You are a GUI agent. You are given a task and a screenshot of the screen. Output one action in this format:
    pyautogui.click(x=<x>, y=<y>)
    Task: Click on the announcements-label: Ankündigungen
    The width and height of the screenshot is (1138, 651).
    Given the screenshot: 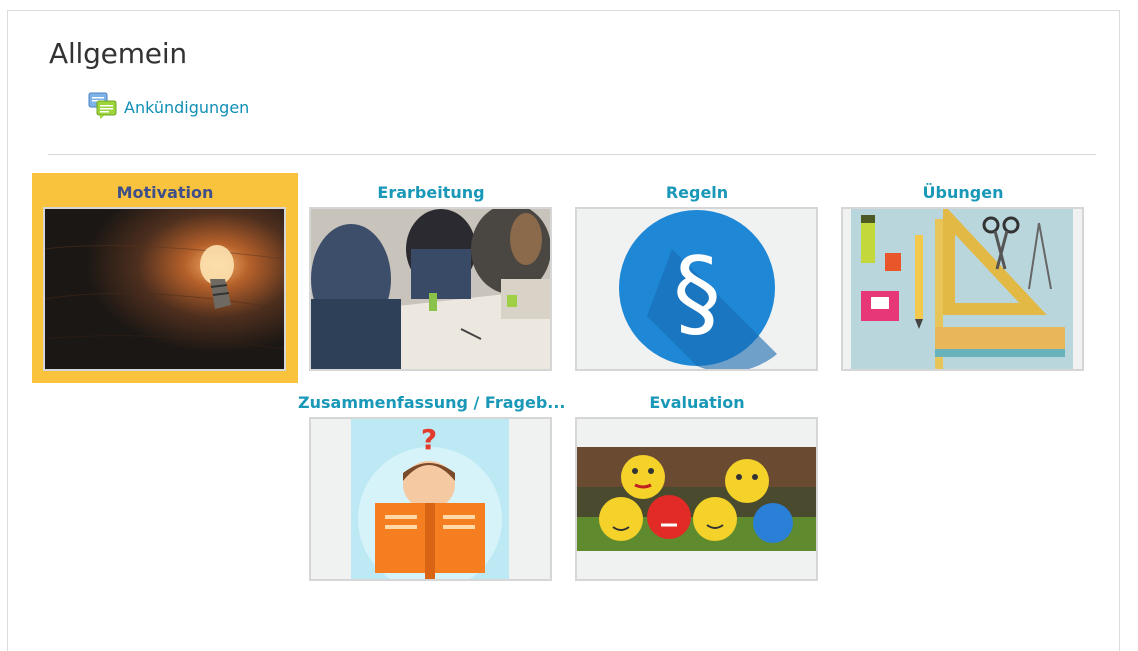 What is the action you would take?
    pyautogui.click(x=187, y=107)
    